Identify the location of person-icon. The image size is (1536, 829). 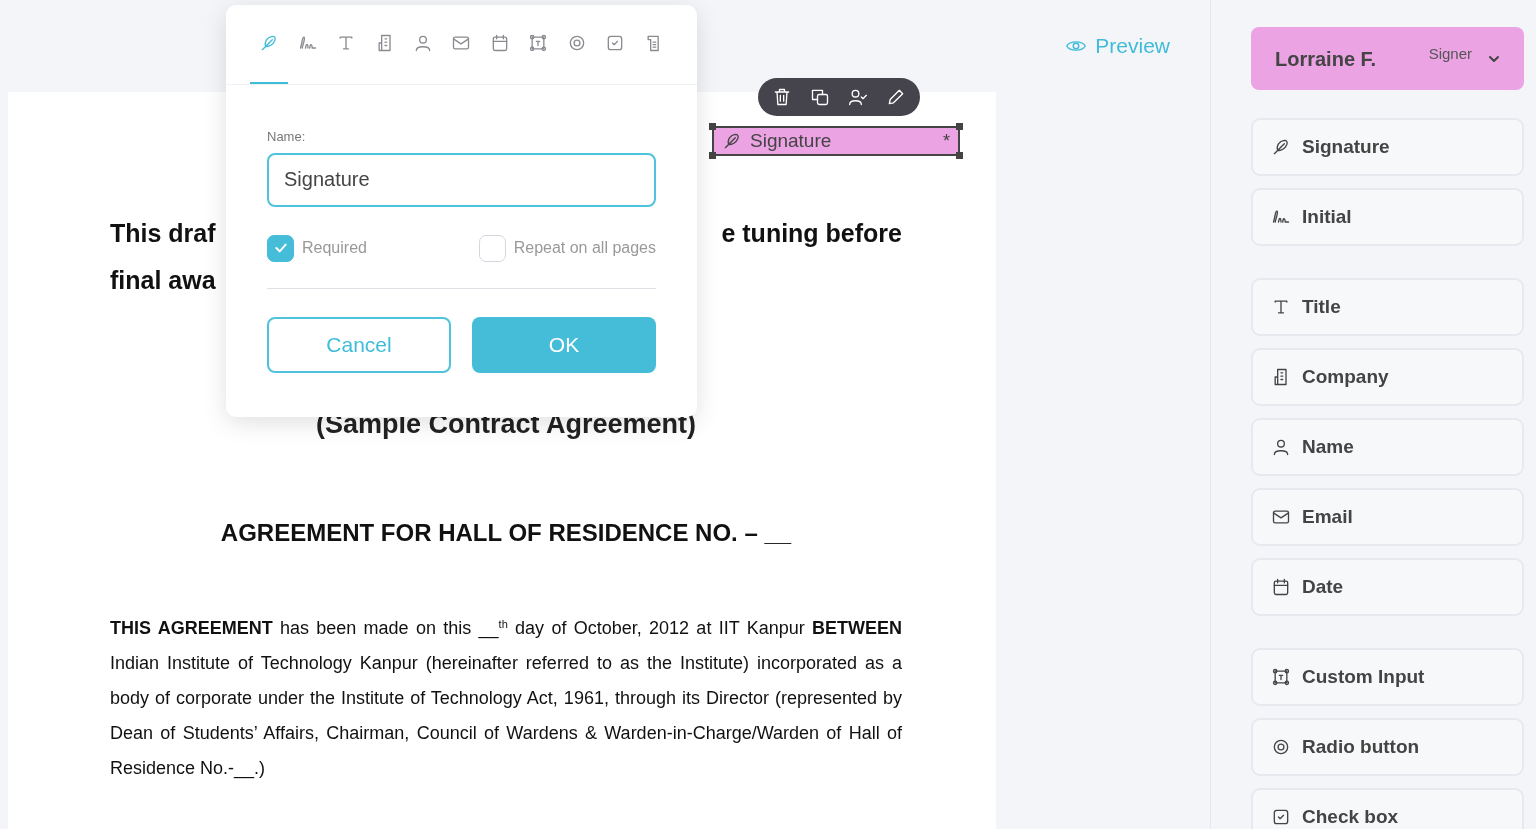
(1281, 447).